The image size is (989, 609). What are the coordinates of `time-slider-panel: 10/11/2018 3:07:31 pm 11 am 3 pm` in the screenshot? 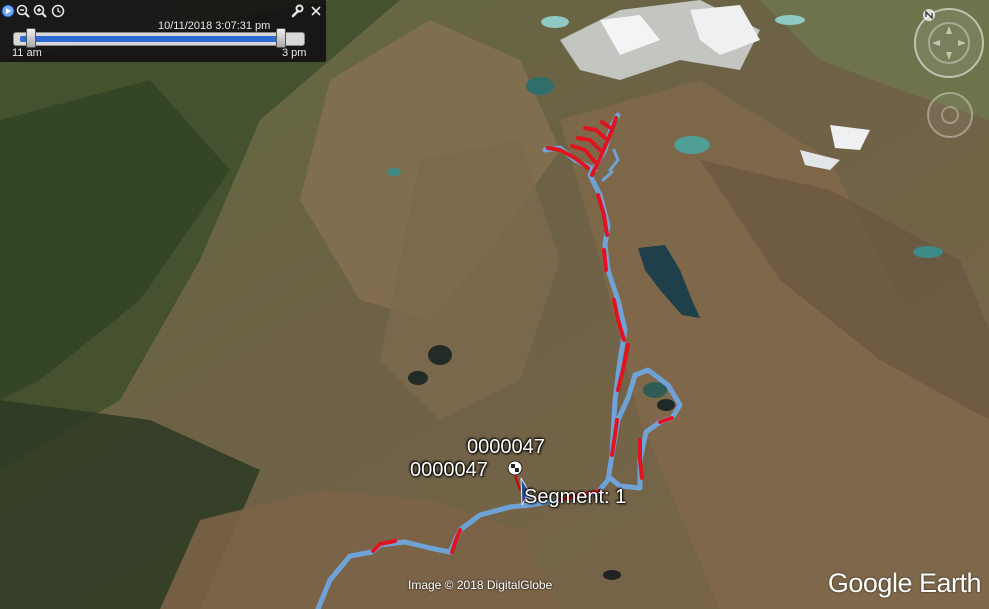 It's located at (163, 31).